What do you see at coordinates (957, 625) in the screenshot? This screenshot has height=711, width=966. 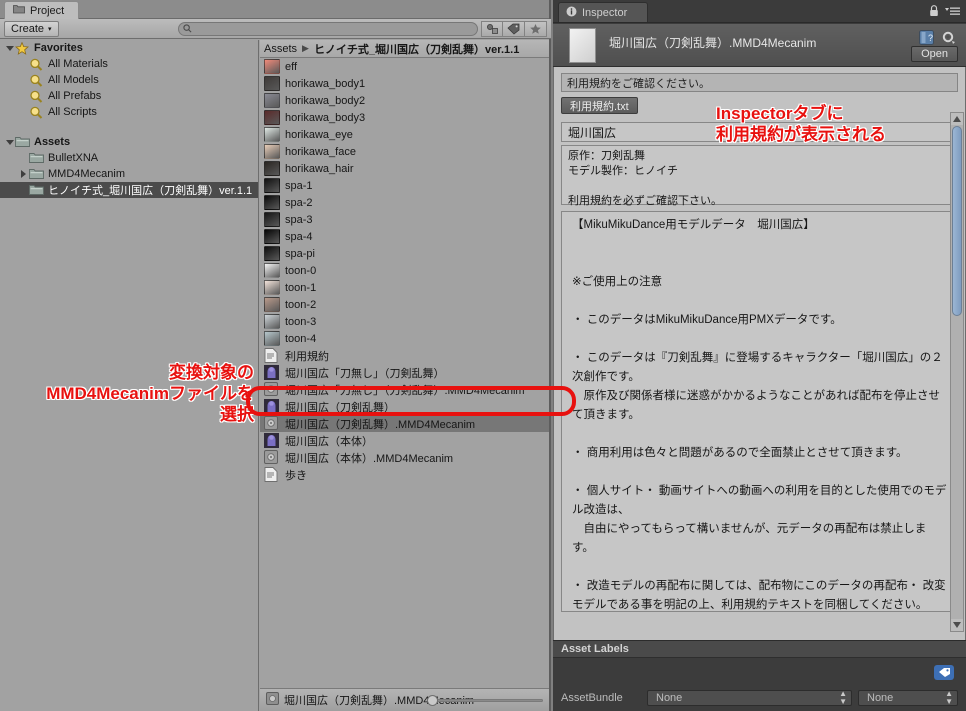 I see `scroll-down-arrow-icon` at bounding box center [957, 625].